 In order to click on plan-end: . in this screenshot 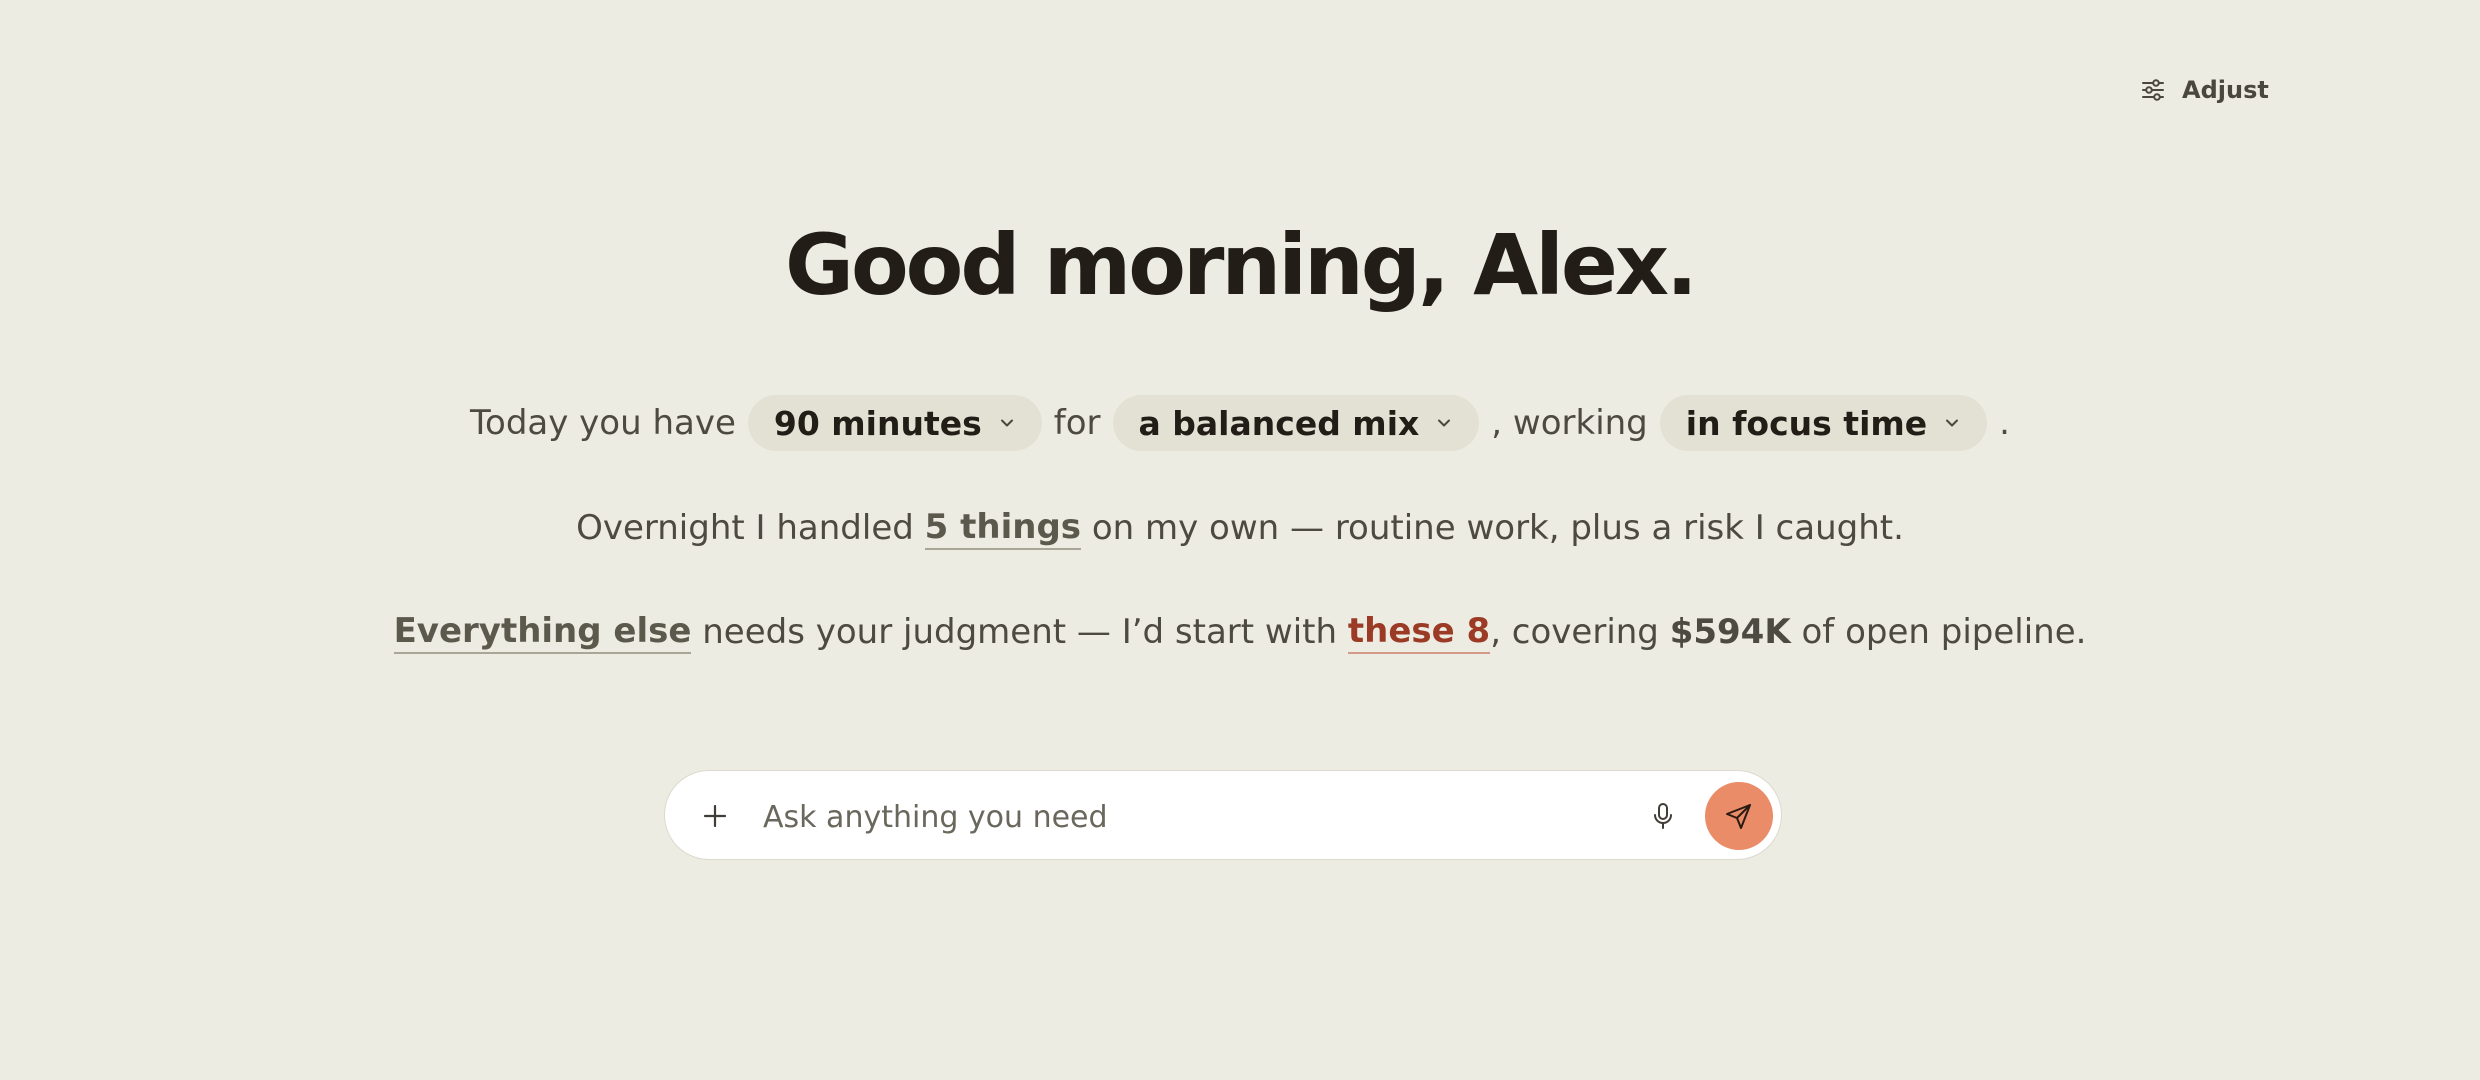, I will do `click(2004, 423)`.